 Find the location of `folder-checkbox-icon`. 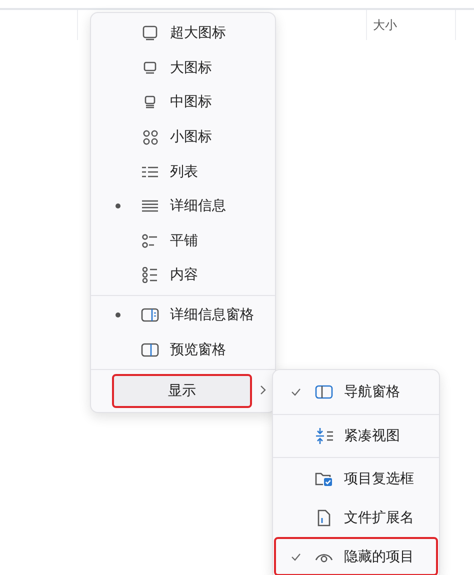

folder-checkbox-icon is located at coordinates (324, 479).